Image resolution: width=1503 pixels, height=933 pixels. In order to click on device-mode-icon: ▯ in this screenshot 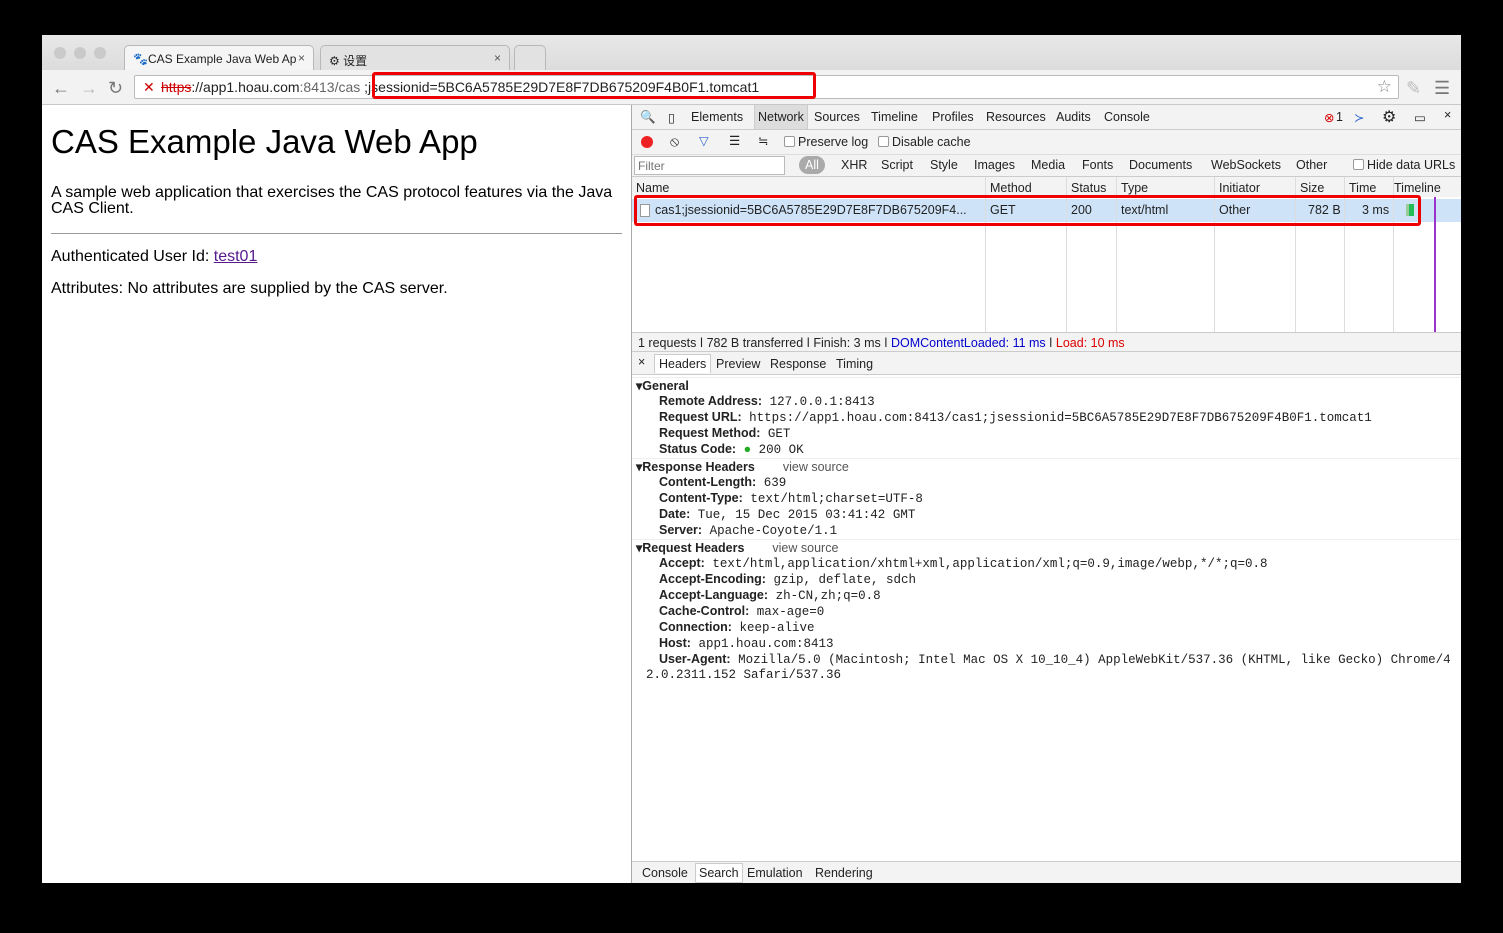, I will do `click(671, 117)`.